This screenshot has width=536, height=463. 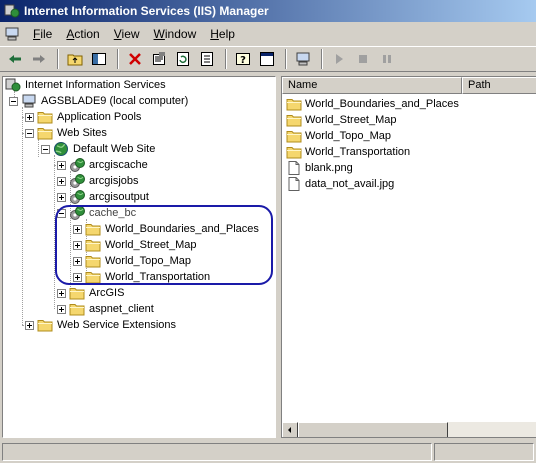 I want to click on tree-node-app-pools: Application Pools, so click(x=83, y=117).